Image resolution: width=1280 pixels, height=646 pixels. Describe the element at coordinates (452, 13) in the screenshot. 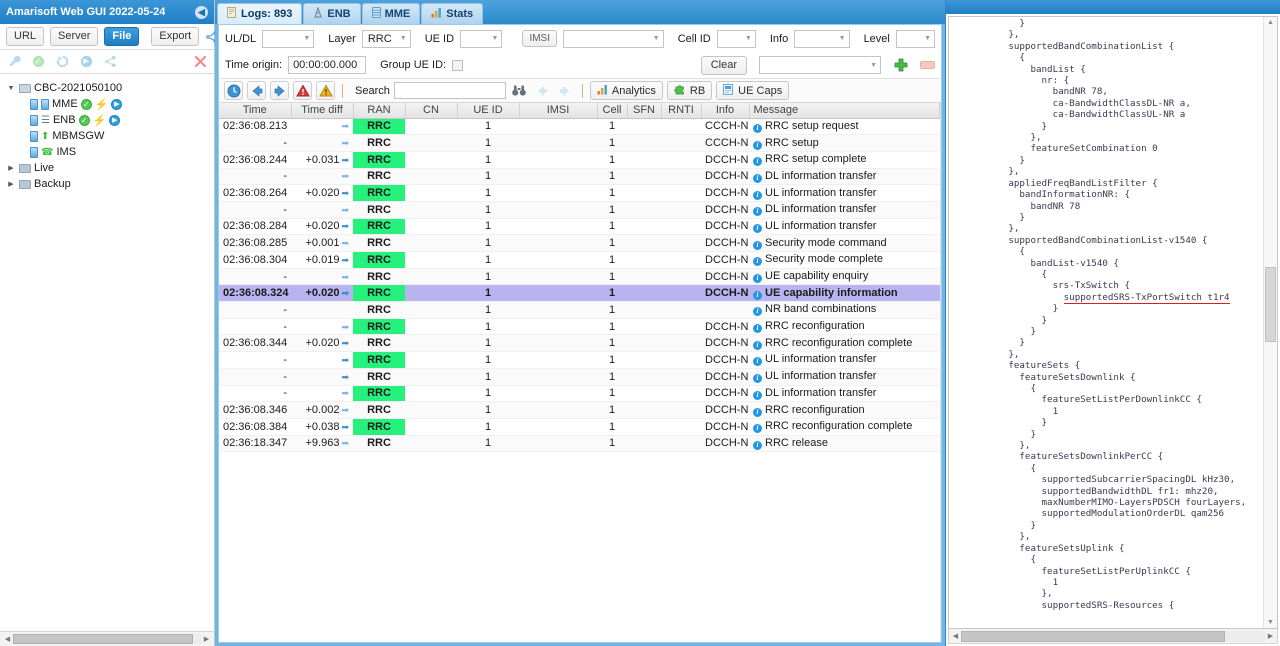

I see `tab-stats: Stats` at that location.